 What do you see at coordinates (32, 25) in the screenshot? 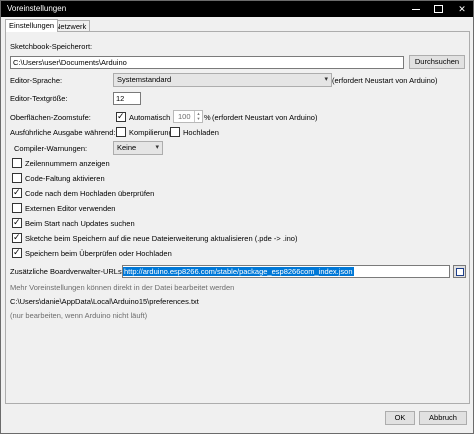
I see `tab-einstellungen: Einstellungen` at bounding box center [32, 25].